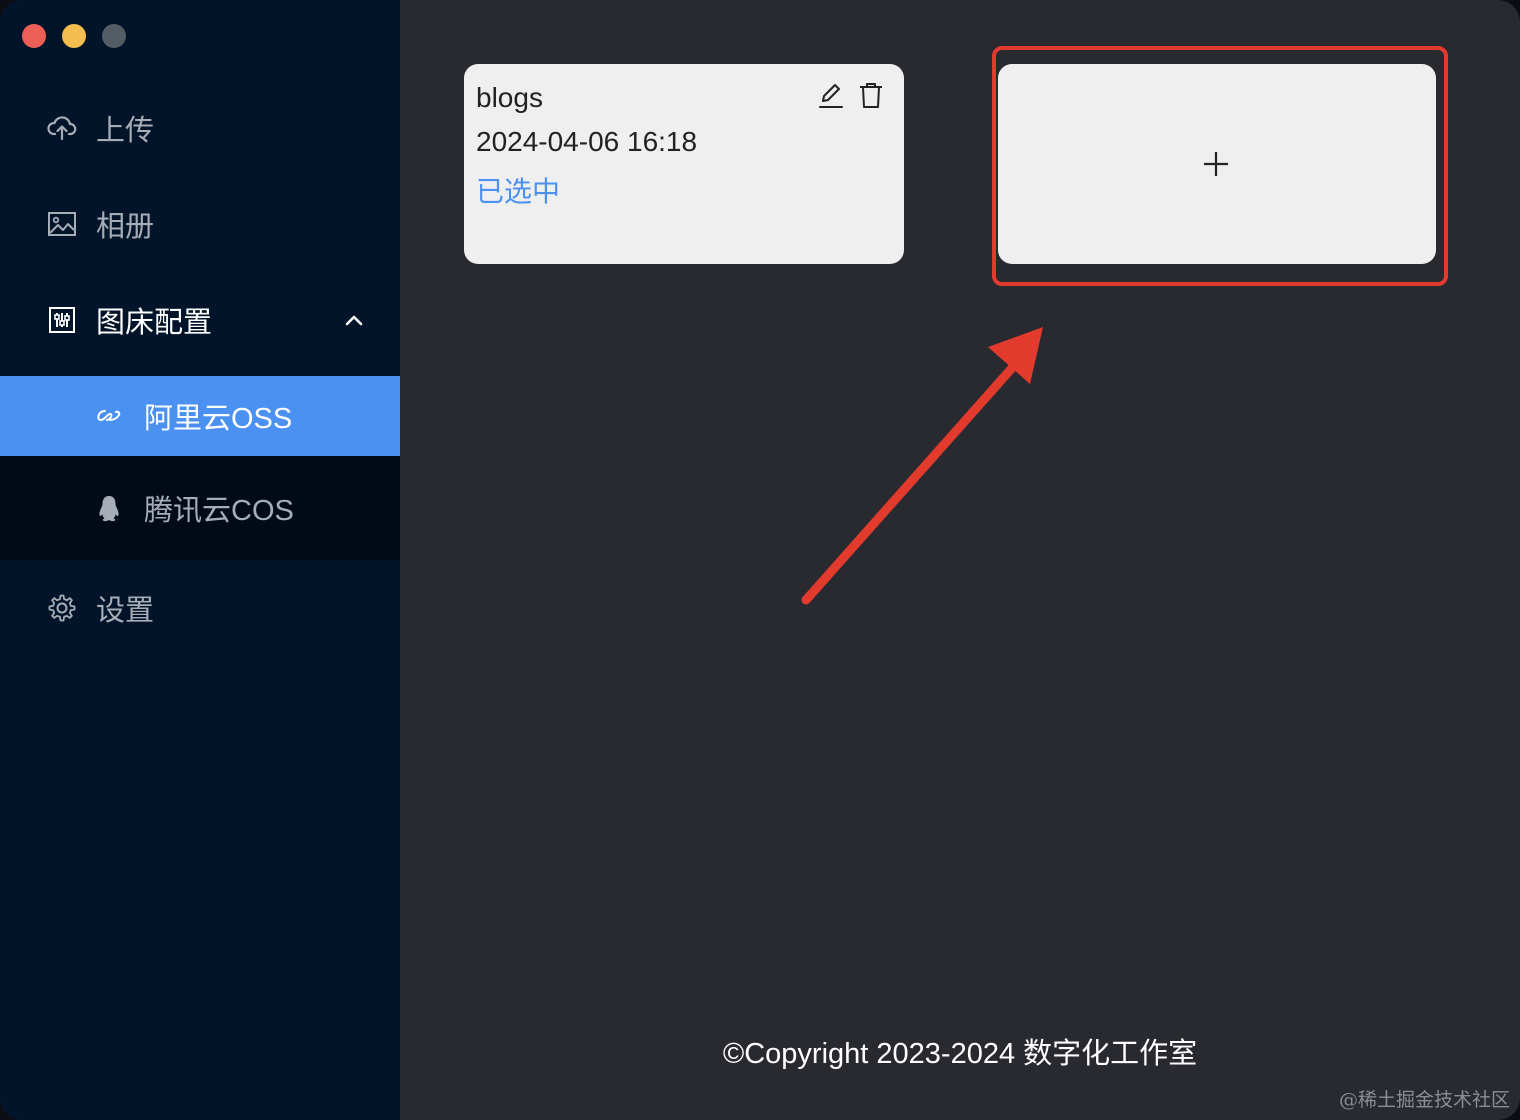 This screenshot has width=1520, height=1120. Describe the element at coordinates (219, 511) in the screenshot. I see `sidebar-subitem-label: 腾讯云COS` at that location.